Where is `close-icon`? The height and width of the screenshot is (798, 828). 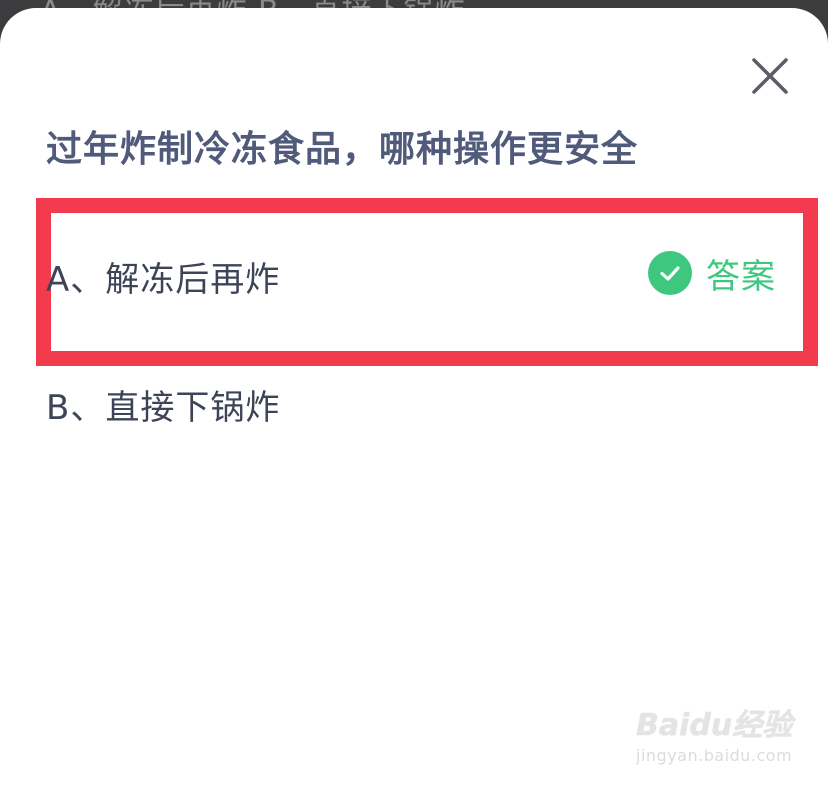 close-icon is located at coordinates (770, 76).